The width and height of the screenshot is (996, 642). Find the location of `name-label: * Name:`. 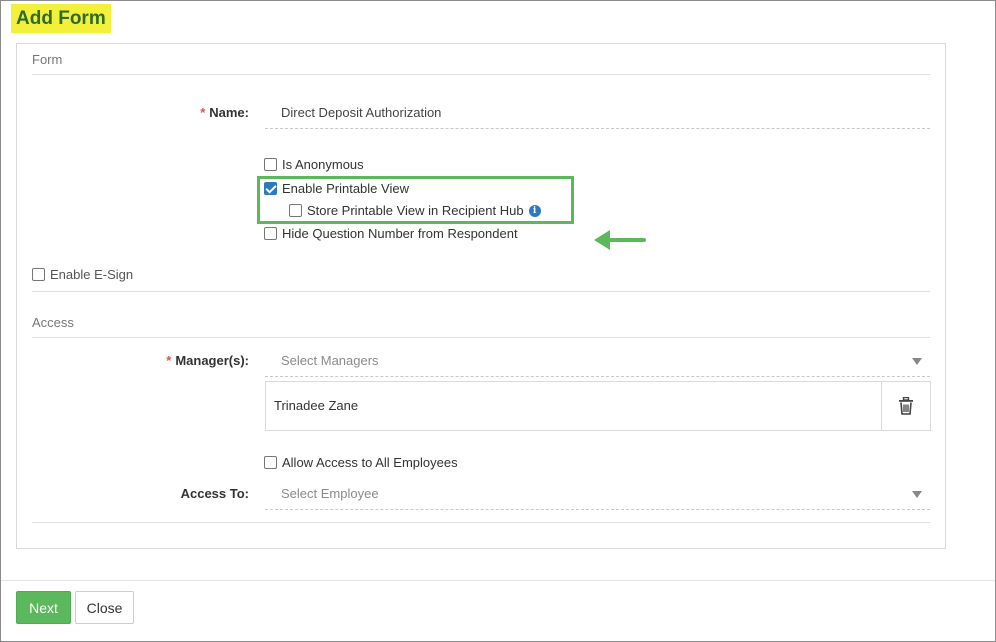

name-label: * Name: is located at coordinates (183, 112).